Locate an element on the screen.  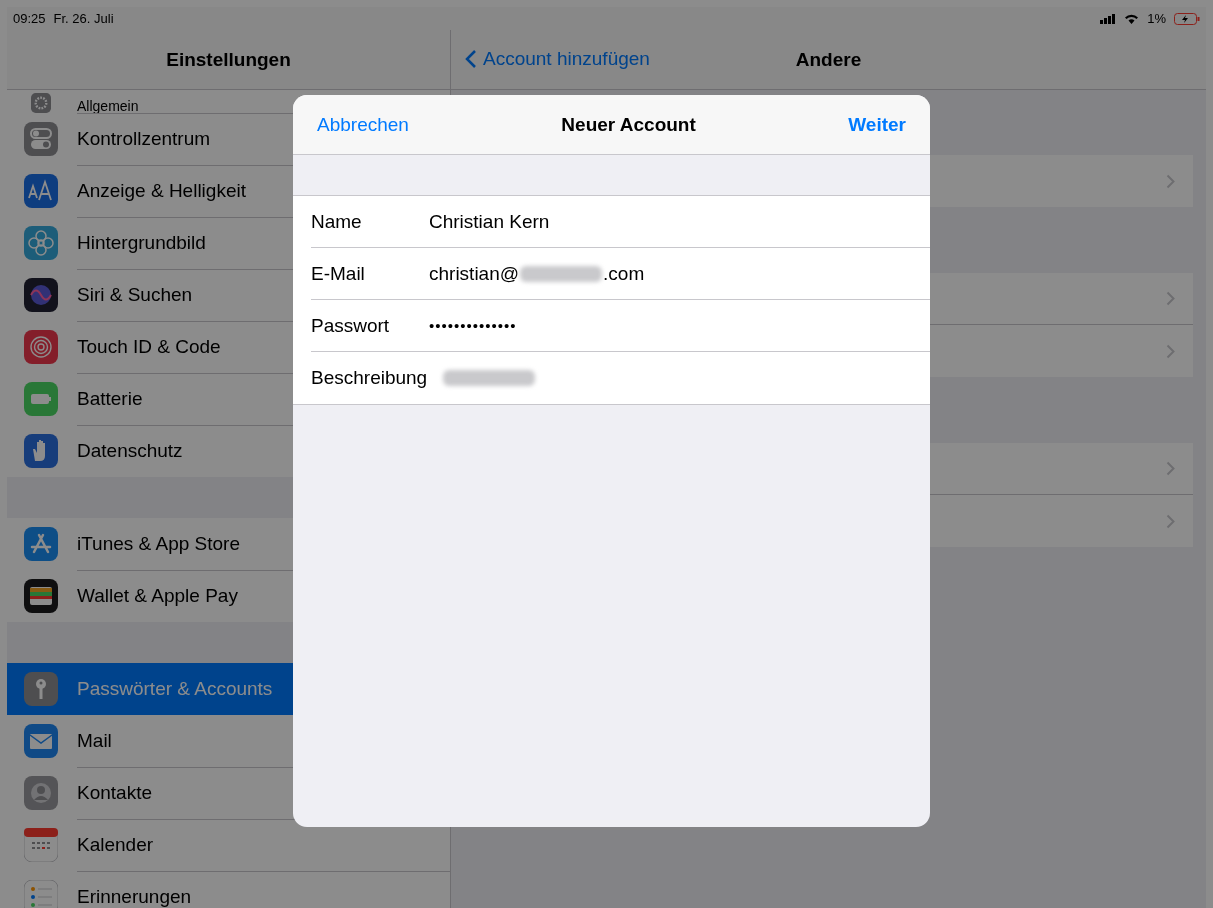
field-label: Name is located at coordinates (337, 221).